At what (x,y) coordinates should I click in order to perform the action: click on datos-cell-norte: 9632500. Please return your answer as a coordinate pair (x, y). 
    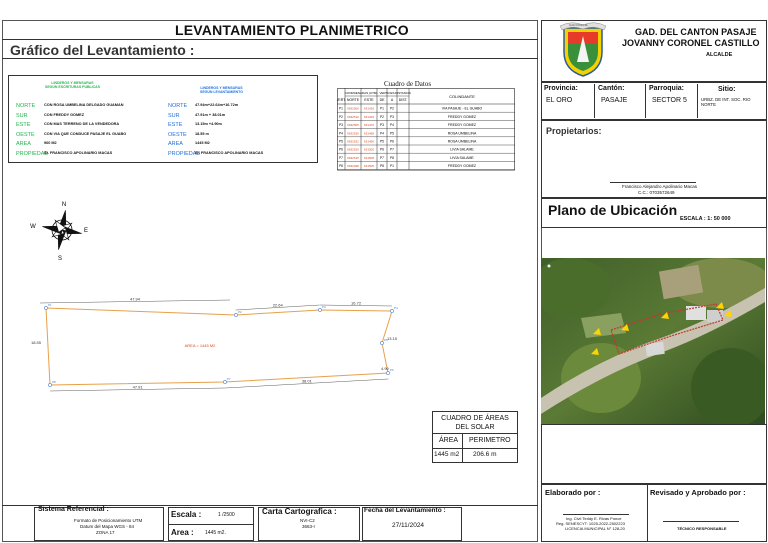
    Looking at the image, I should click on (353, 109).